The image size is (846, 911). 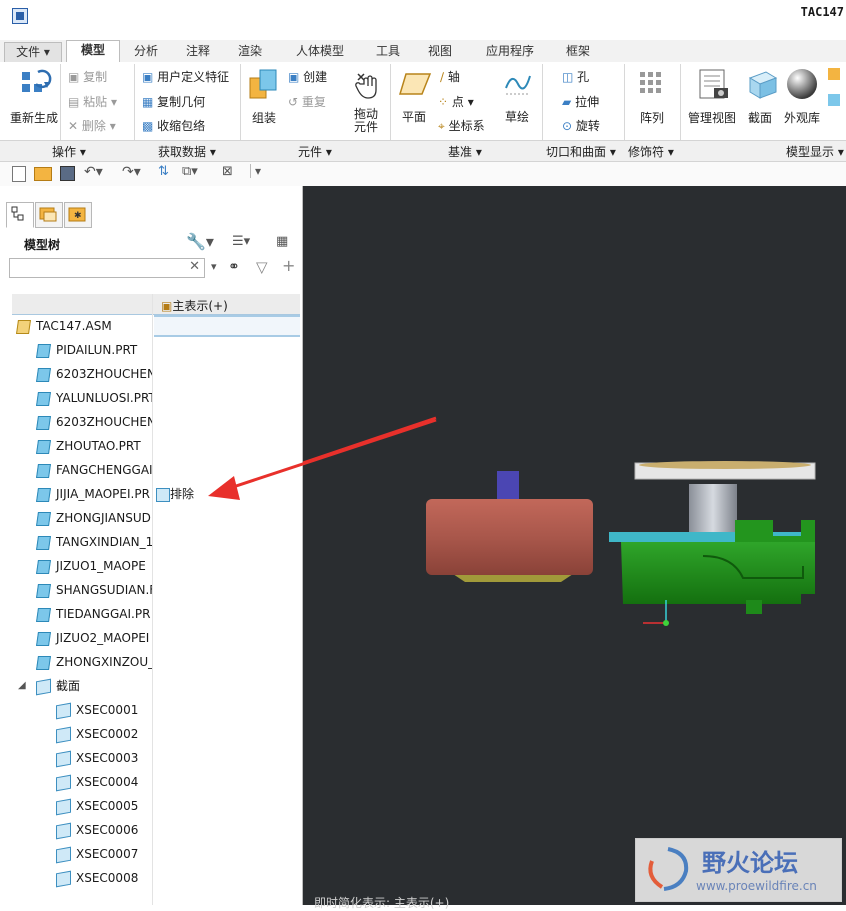 What do you see at coordinates (107, 268) in the screenshot?
I see `tree-search-input: ✕` at bounding box center [107, 268].